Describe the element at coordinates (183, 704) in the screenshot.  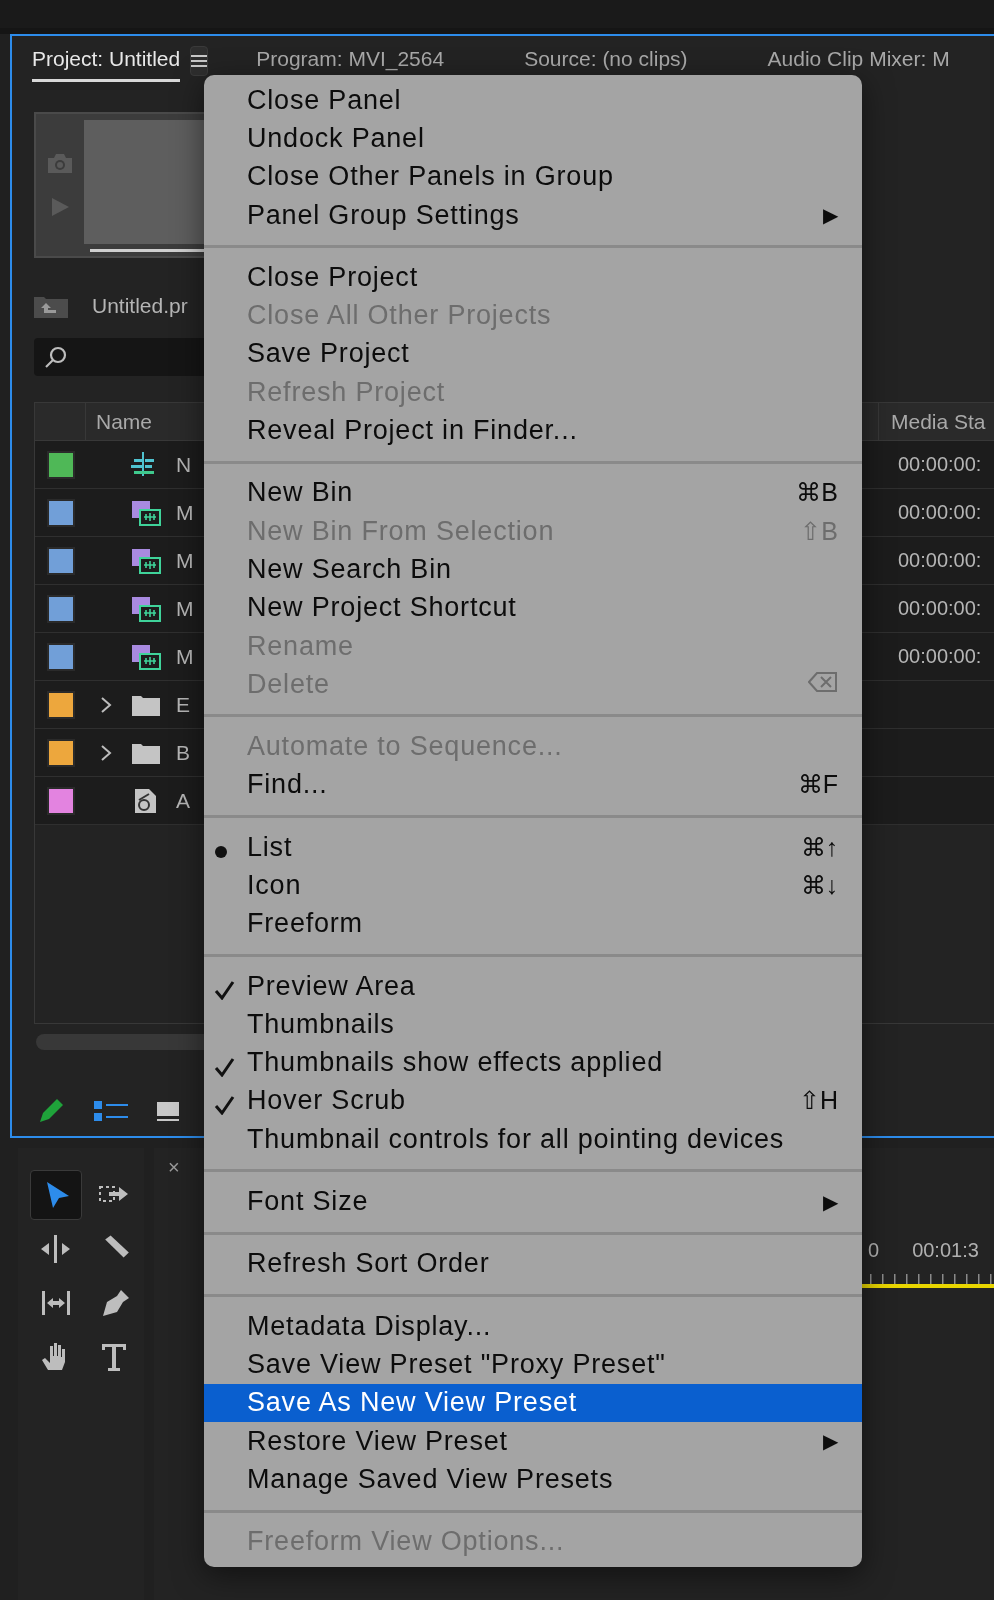
I see `item-name: E` at that location.